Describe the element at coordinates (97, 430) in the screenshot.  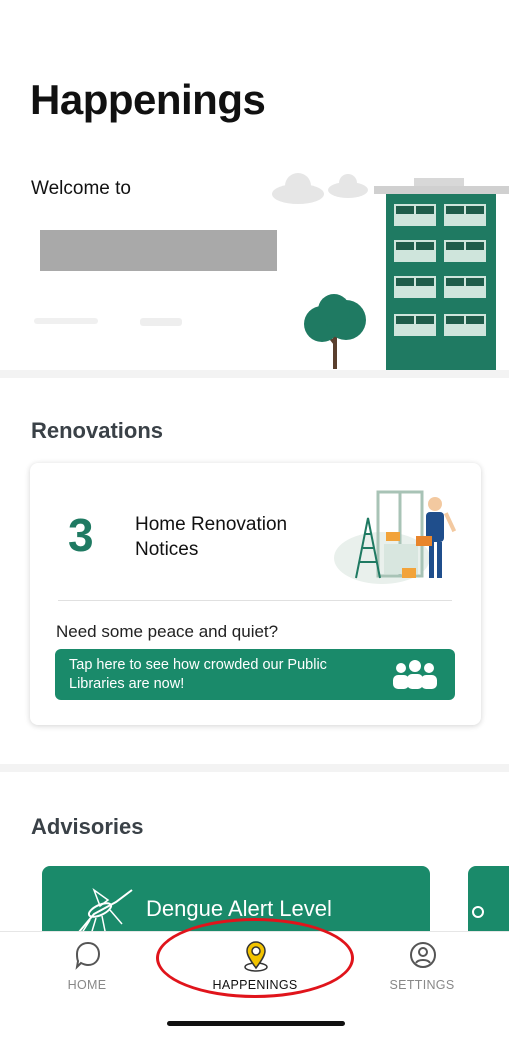
I see `renovations-section-title: Renovations` at that location.